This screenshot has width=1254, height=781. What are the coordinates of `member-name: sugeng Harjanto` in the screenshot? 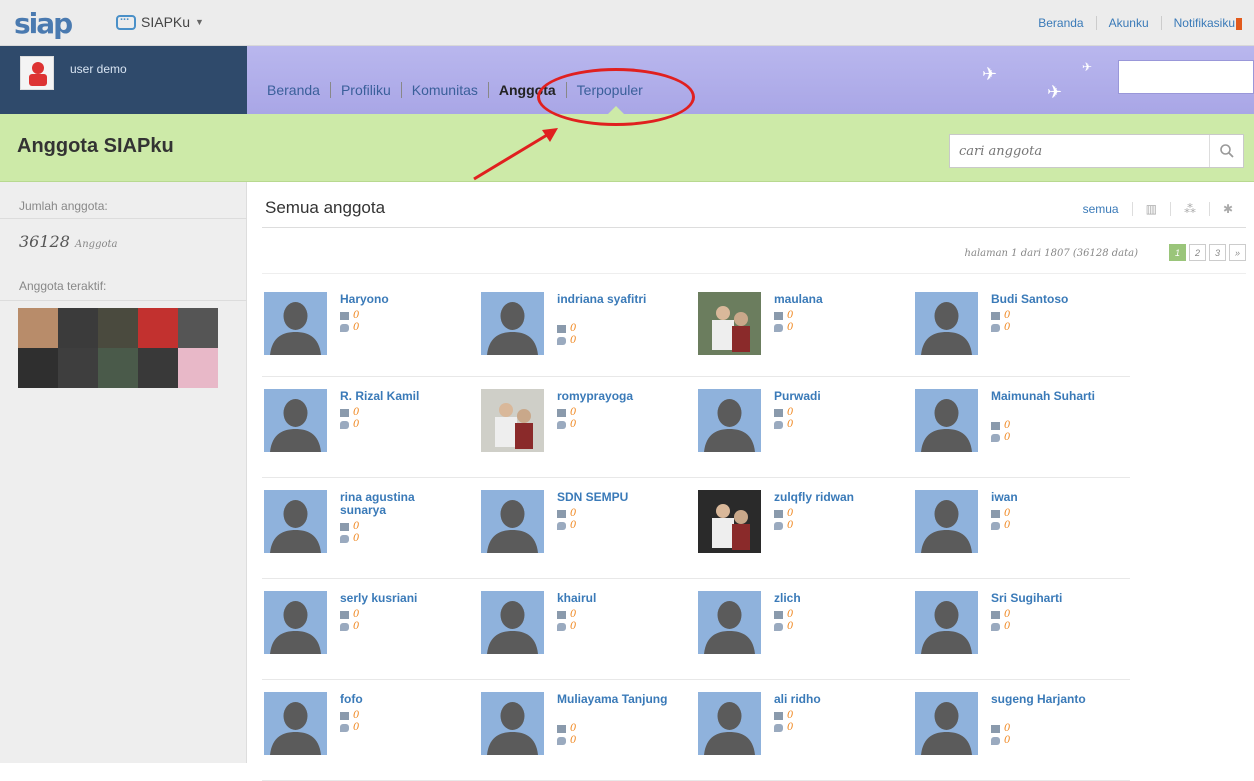 It's located at (1051, 699).